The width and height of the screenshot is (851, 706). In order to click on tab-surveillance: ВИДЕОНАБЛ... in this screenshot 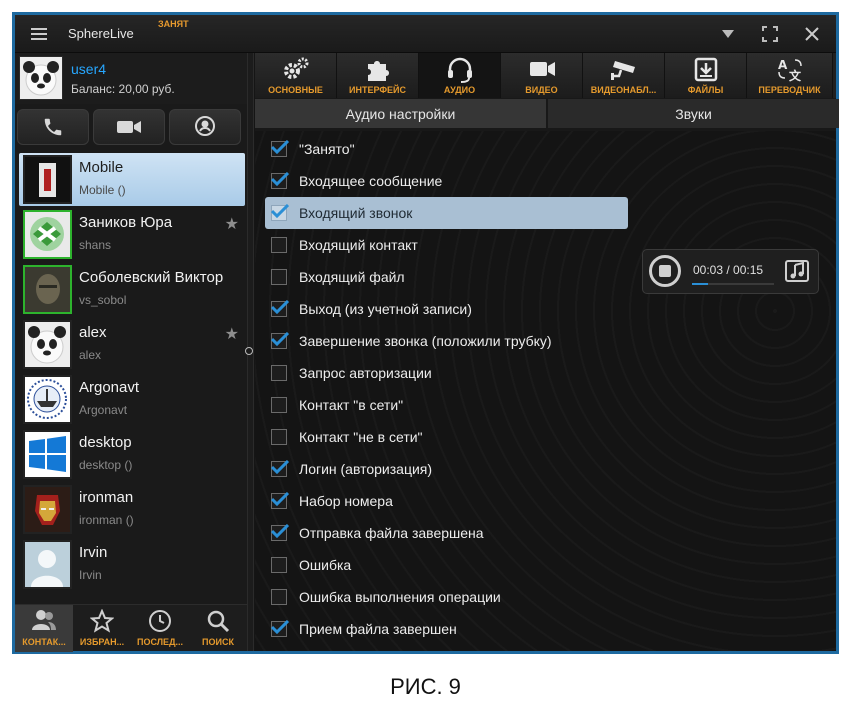, I will do `click(624, 75)`.